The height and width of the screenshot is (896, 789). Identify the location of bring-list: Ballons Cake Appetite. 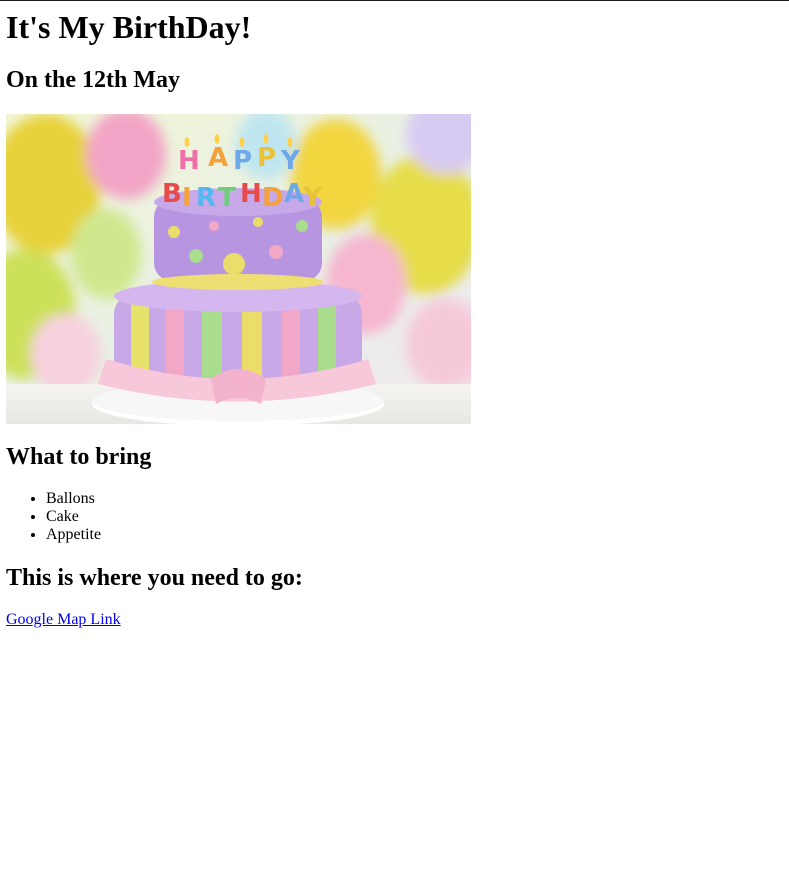
(53, 517).